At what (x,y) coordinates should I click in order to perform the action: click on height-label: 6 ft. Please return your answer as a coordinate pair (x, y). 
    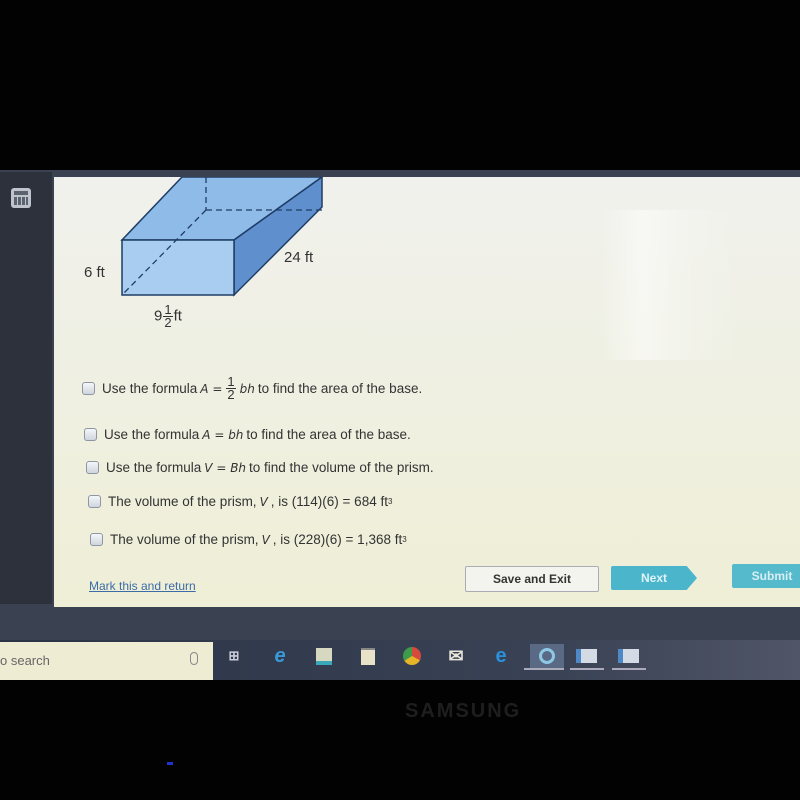
    Looking at the image, I should click on (94, 272).